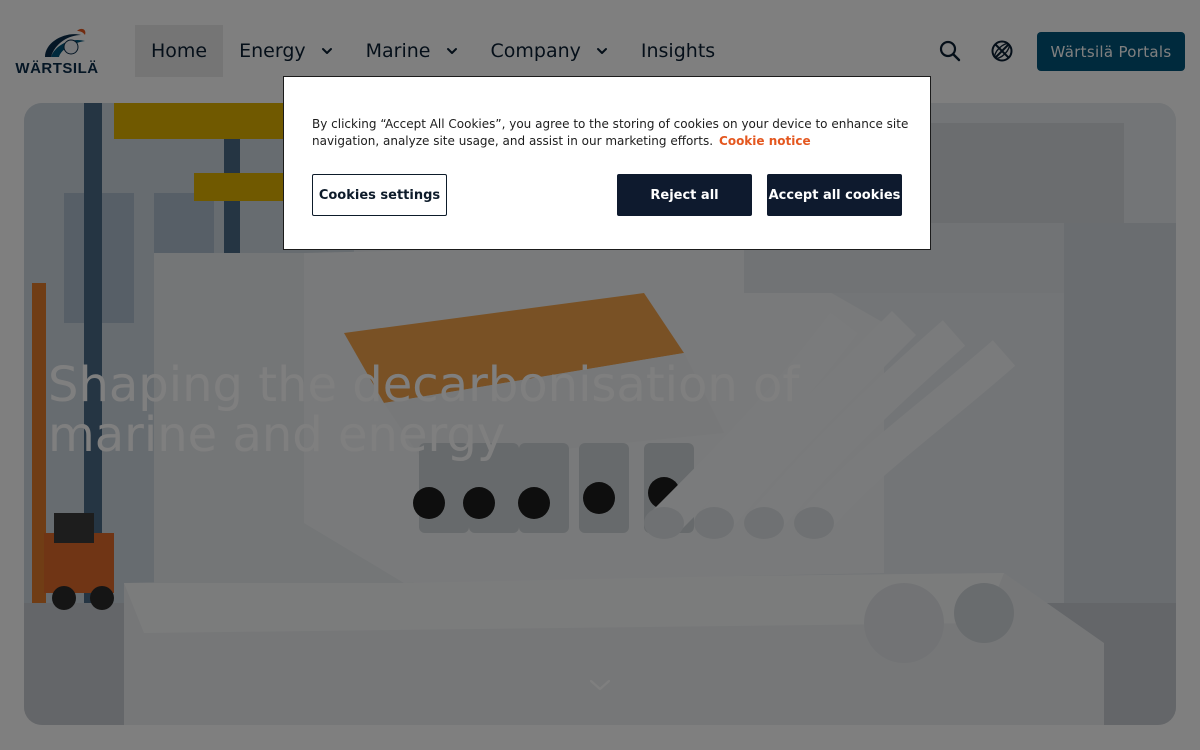  I want to click on cookies-settings-button: Cookies settings, so click(379, 195).